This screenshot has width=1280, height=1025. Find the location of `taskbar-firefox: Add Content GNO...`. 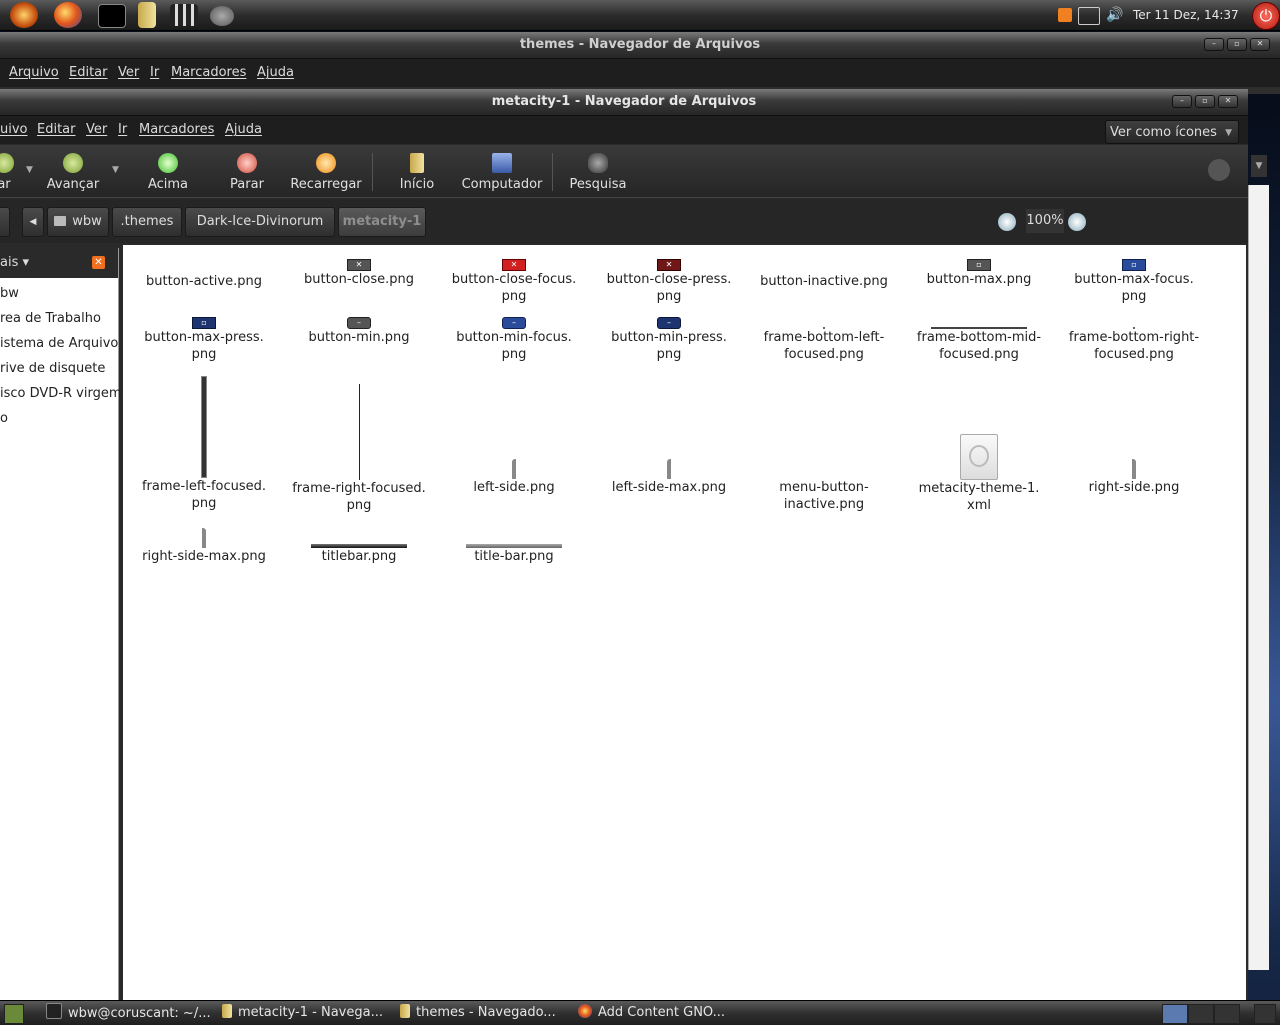

taskbar-firefox: Add Content GNO... is located at coordinates (651, 1013).